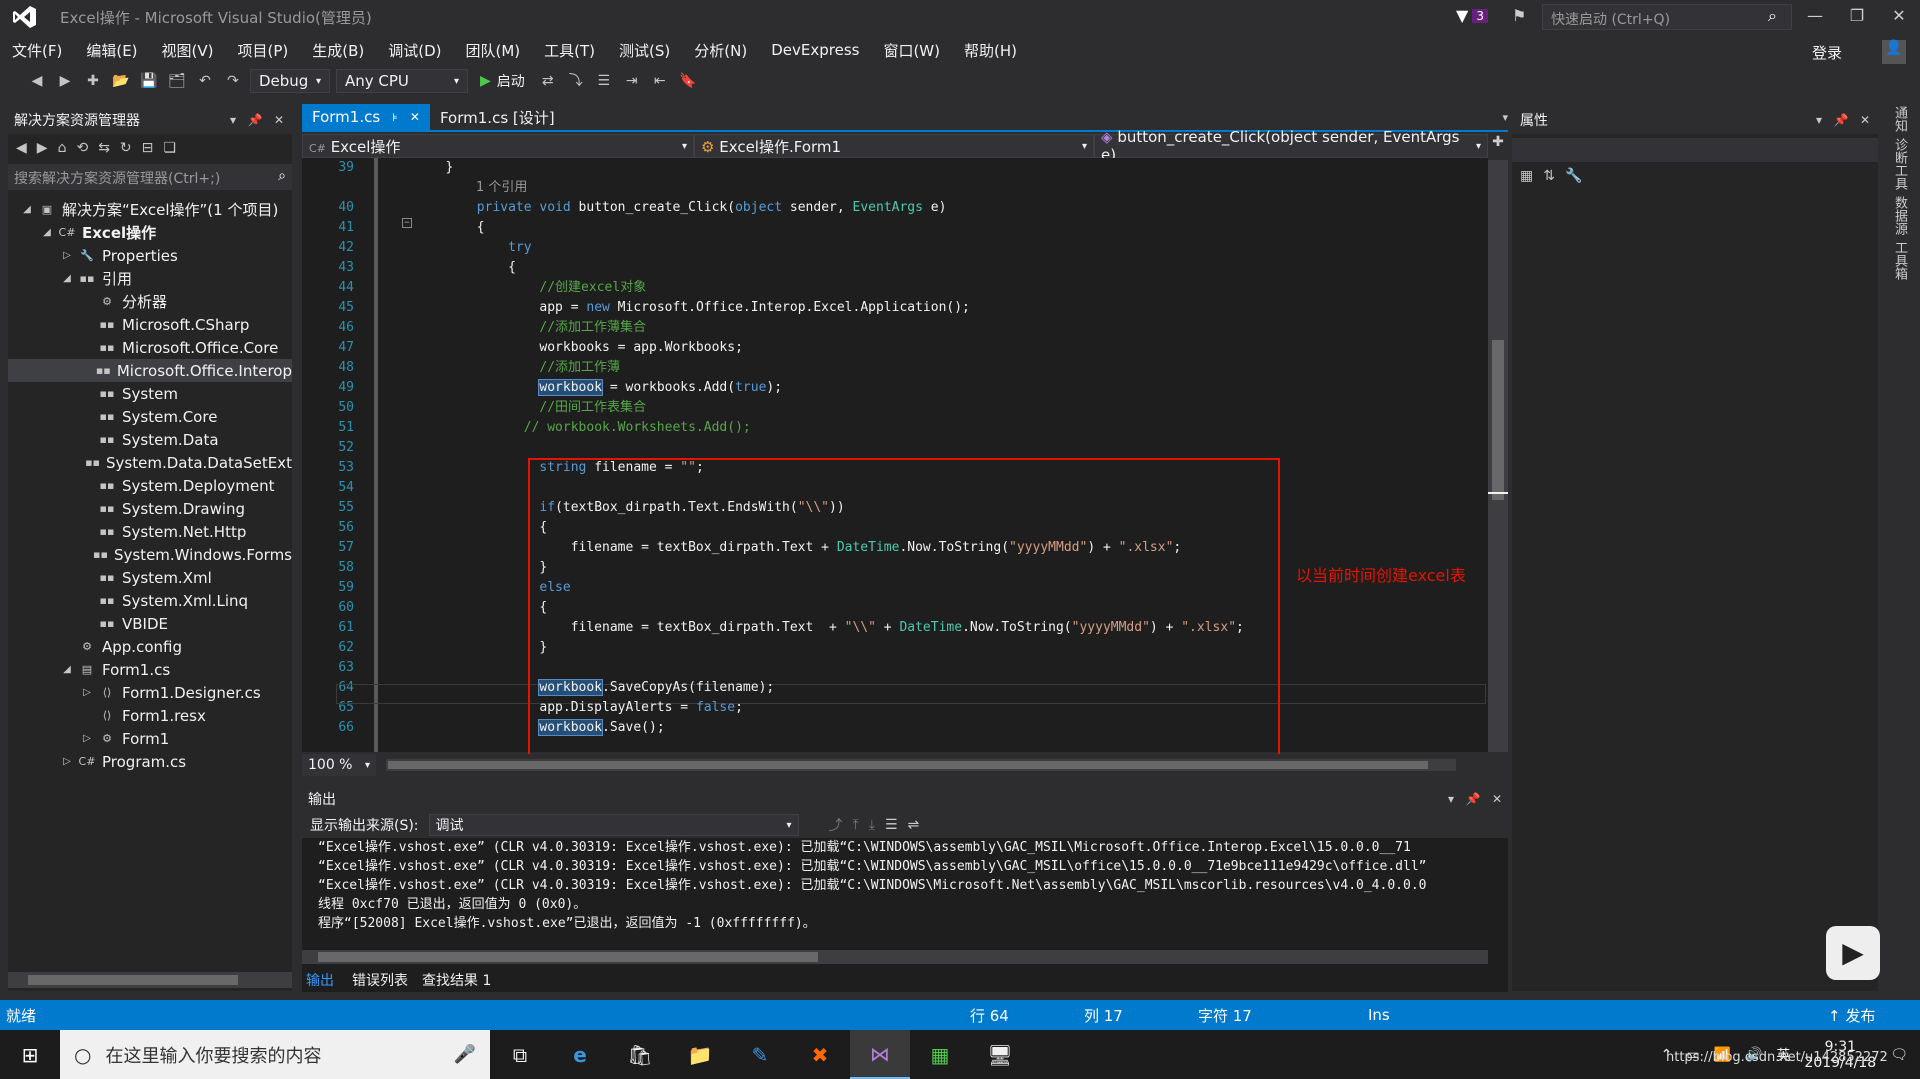  What do you see at coordinates (150, 669) in the screenshot?
I see `tree-item: ◢ ▤ Form1.cs` at bounding box center [150, 669].